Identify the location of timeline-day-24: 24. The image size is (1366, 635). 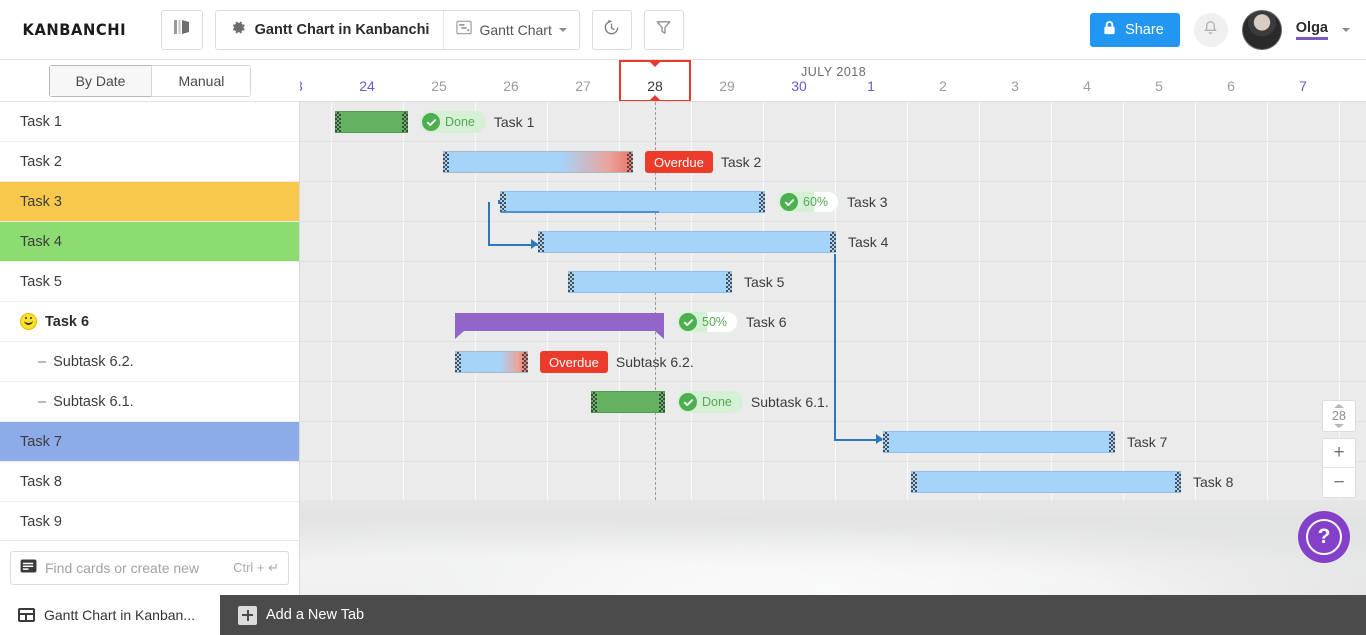
(367, 86).